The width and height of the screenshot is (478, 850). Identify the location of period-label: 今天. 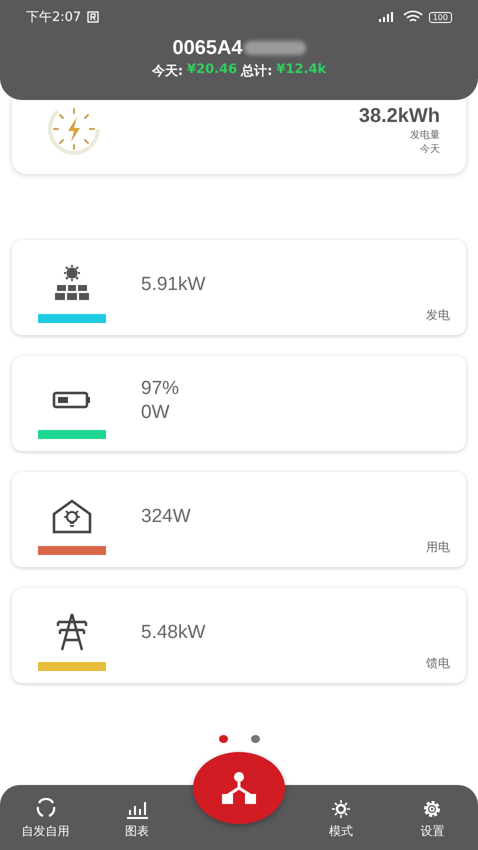
(430, 149).